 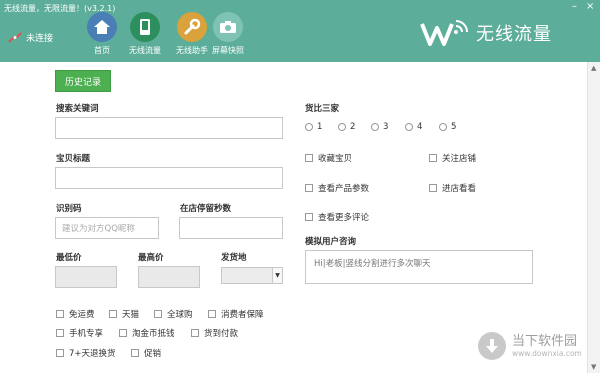 What do you see at coordinates (169, 277) in the screenshot?
I see `max-price-input` at bounding box center [169, 277].